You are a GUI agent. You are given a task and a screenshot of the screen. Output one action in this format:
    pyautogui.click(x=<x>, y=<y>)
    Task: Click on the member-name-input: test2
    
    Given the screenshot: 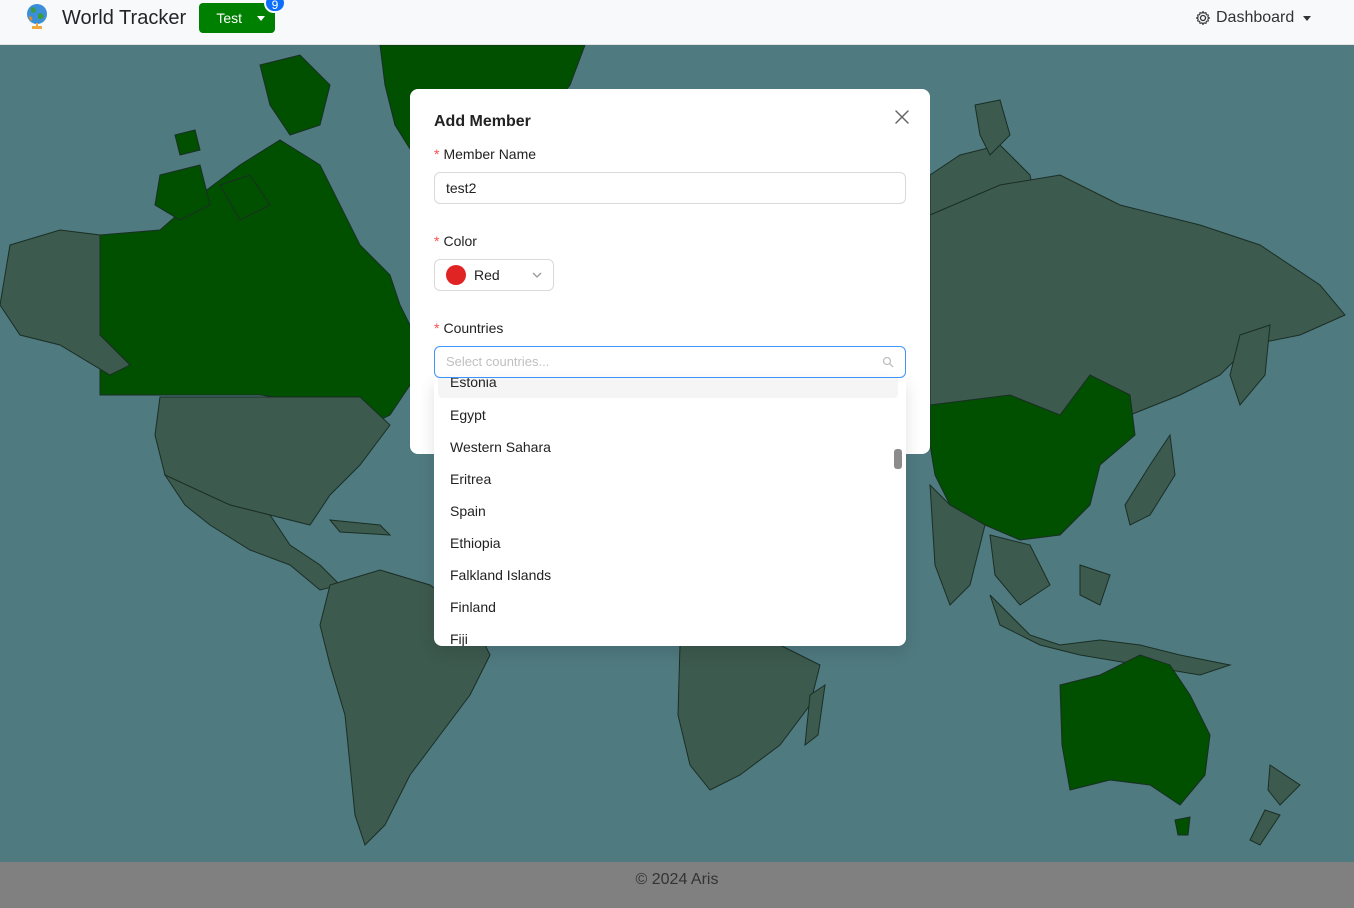 What is the action you would take?
    pyautogui.click(x=670, y=188)
    